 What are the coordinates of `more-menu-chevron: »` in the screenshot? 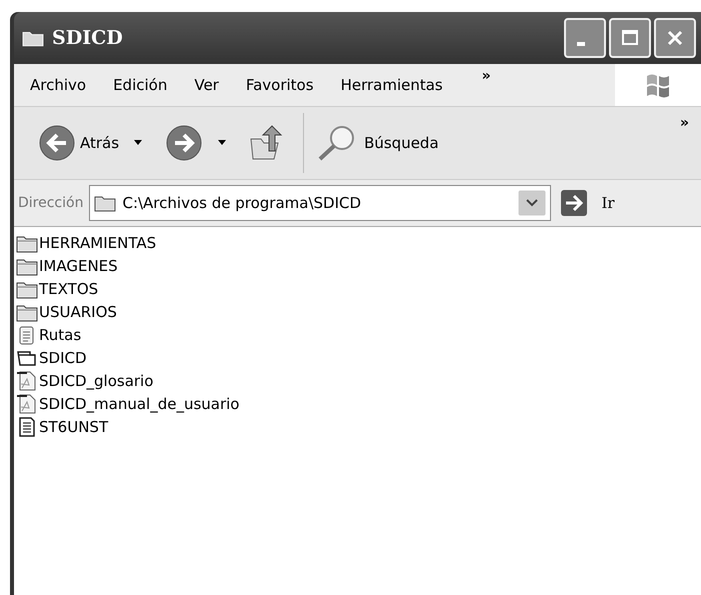 It's located at (486, 76).